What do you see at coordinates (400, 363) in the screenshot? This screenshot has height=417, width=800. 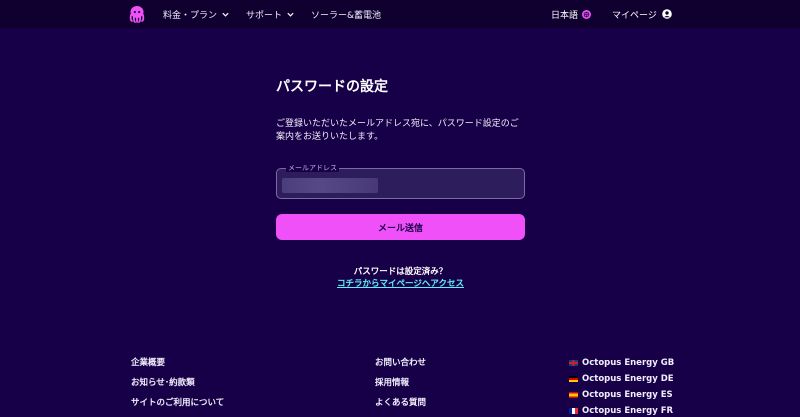 I see `footer-link-contact: お問い合わせ` at bounding box center [400, 363].